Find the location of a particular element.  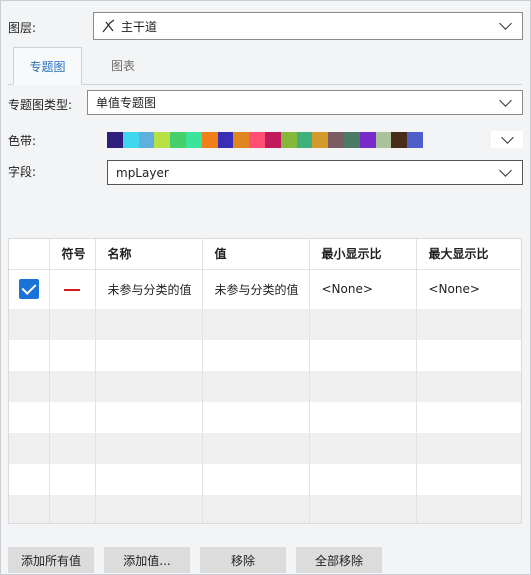

col-header-value: 值 is located at coordinates (256, 254).